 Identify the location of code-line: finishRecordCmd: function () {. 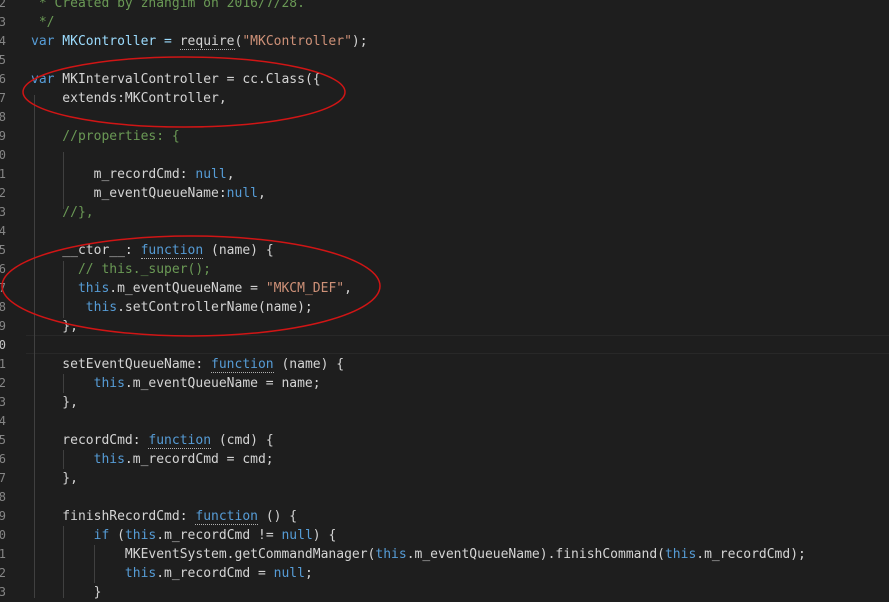
(164, 517).